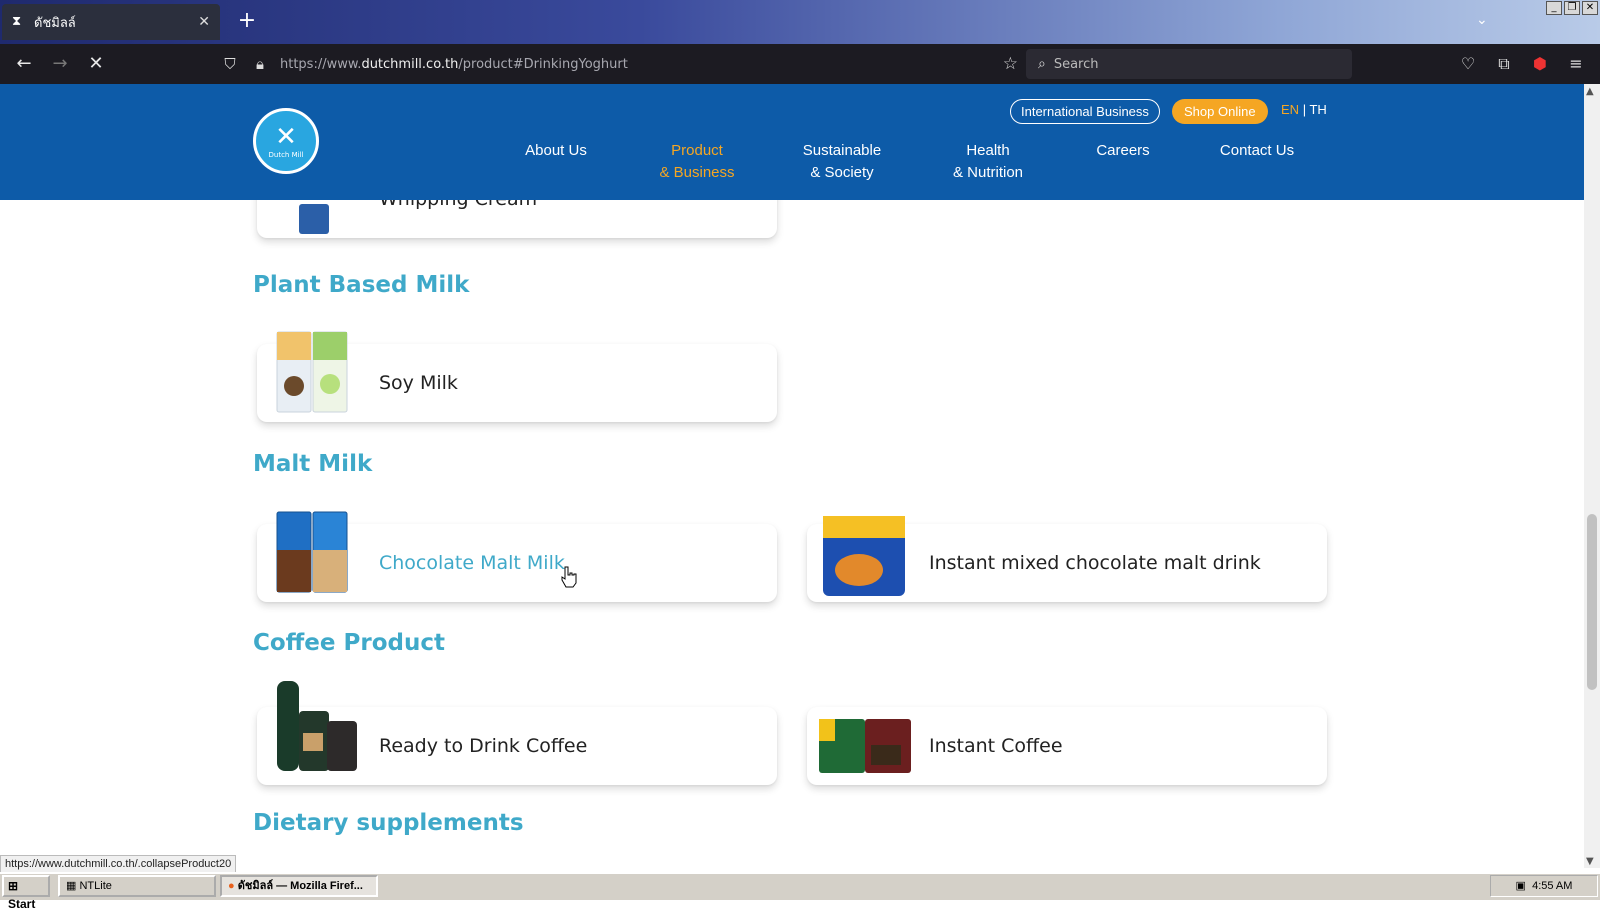 This screenshot has width=1600, height=913. What do you see at coordinates (231, 886) in the screenshot?
I see `firefox-icon: ●` at bounding box center [231, 886].